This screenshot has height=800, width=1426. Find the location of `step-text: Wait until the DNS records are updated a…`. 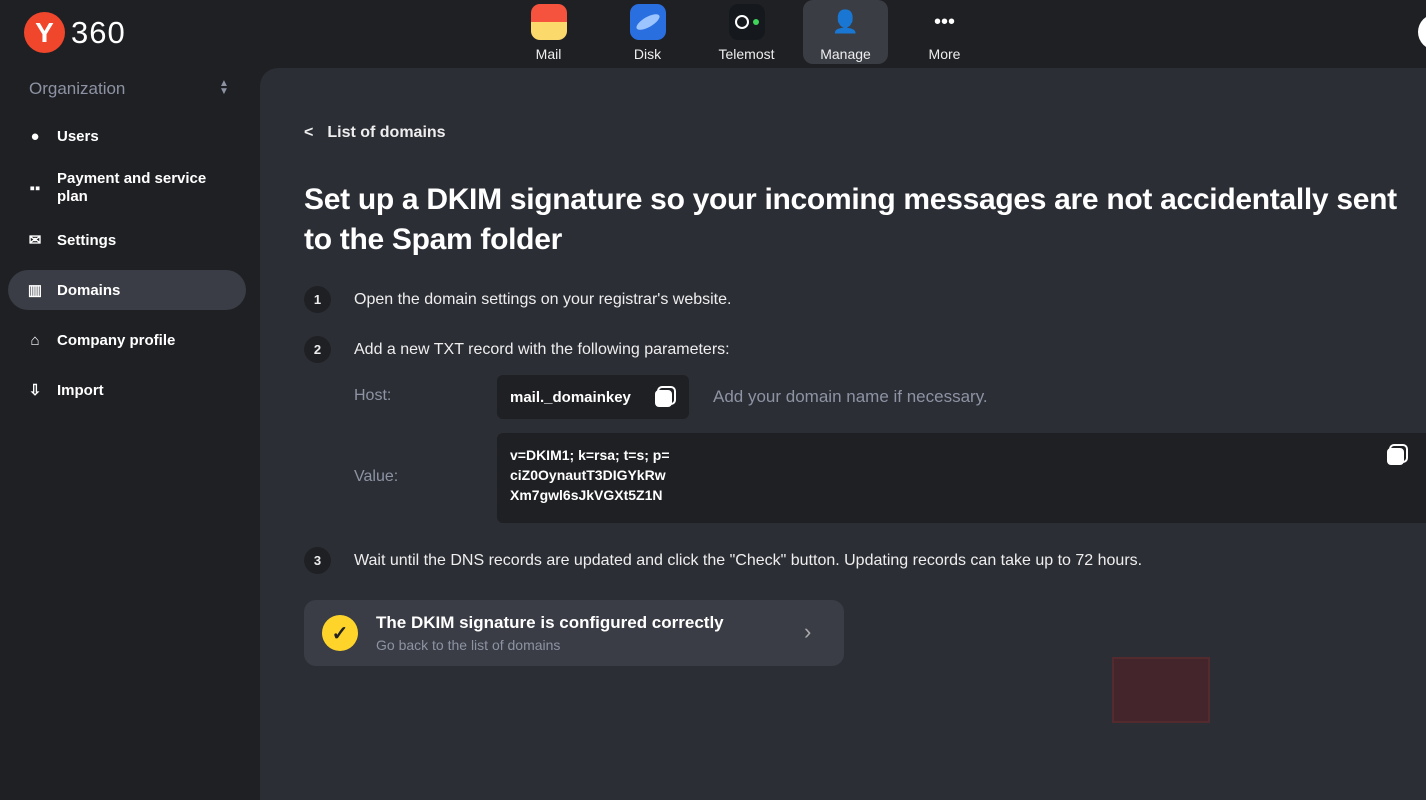

step-text: Wait until the DNS records are updated a… is located at coordinates (748, 560).